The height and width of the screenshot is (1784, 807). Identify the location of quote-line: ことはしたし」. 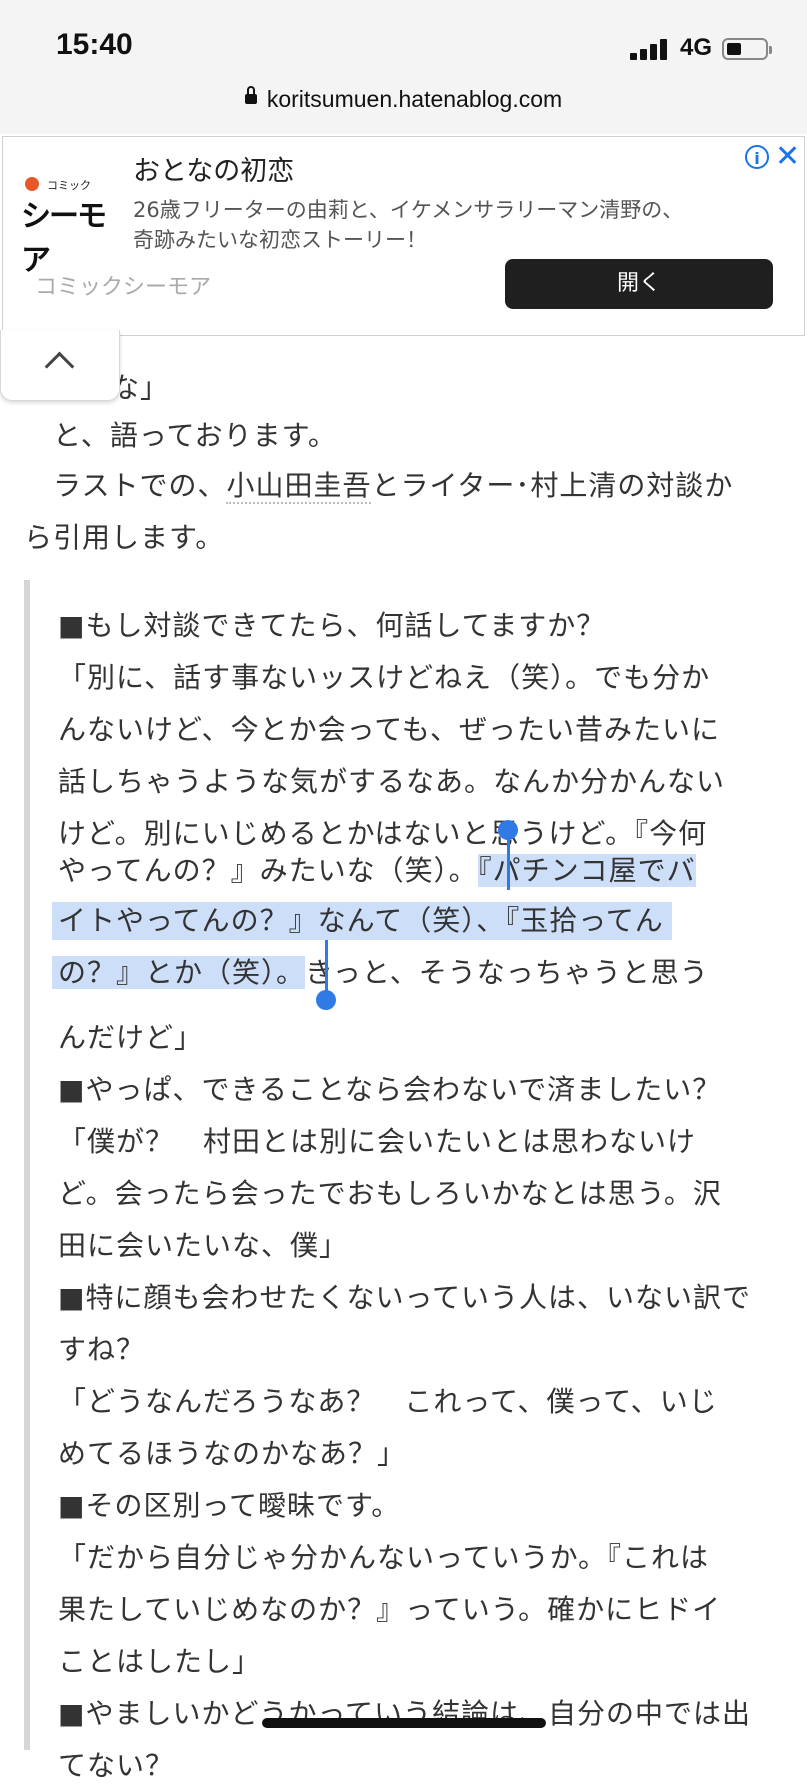
(160, 1661).